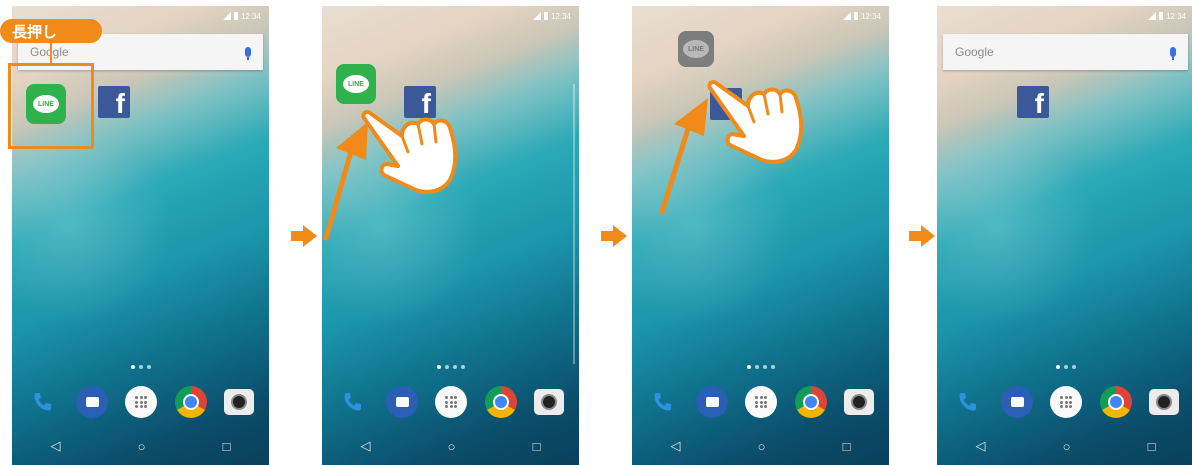  What do you see at coordinates (51, 53) in the screenshot?
I see `callout-connector` at bounding box center [51, 53].